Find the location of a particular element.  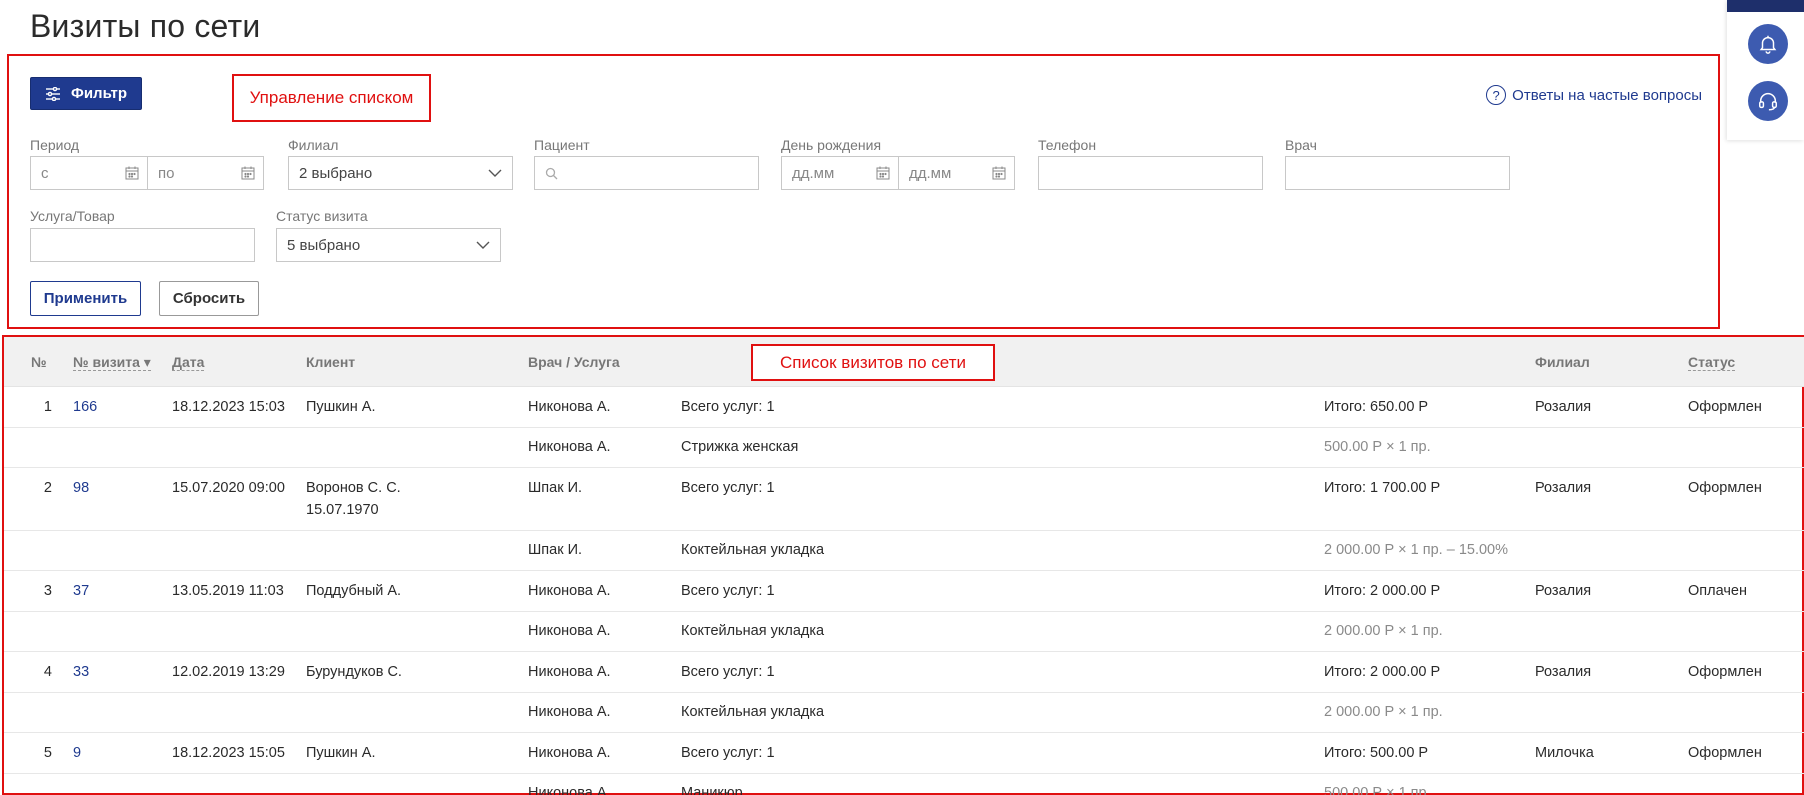

filter-button: Фильтр is located at coordinates (86, 93).